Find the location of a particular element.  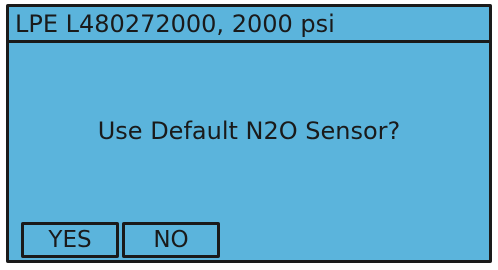

prompt-text: Use Default N2O Sensor? is located at coordinates (249, 131).